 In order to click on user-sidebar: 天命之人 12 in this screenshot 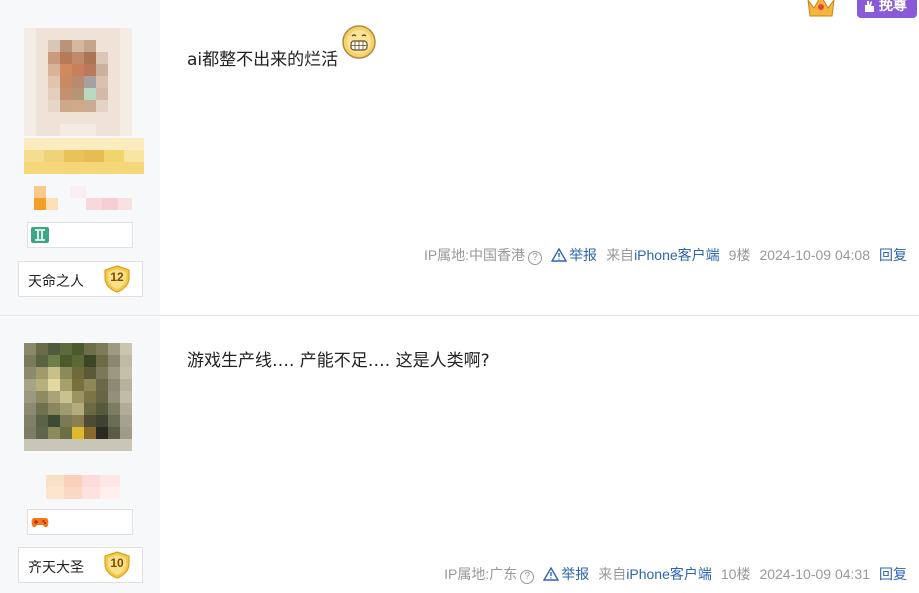, I will do `click(80, 157)`.